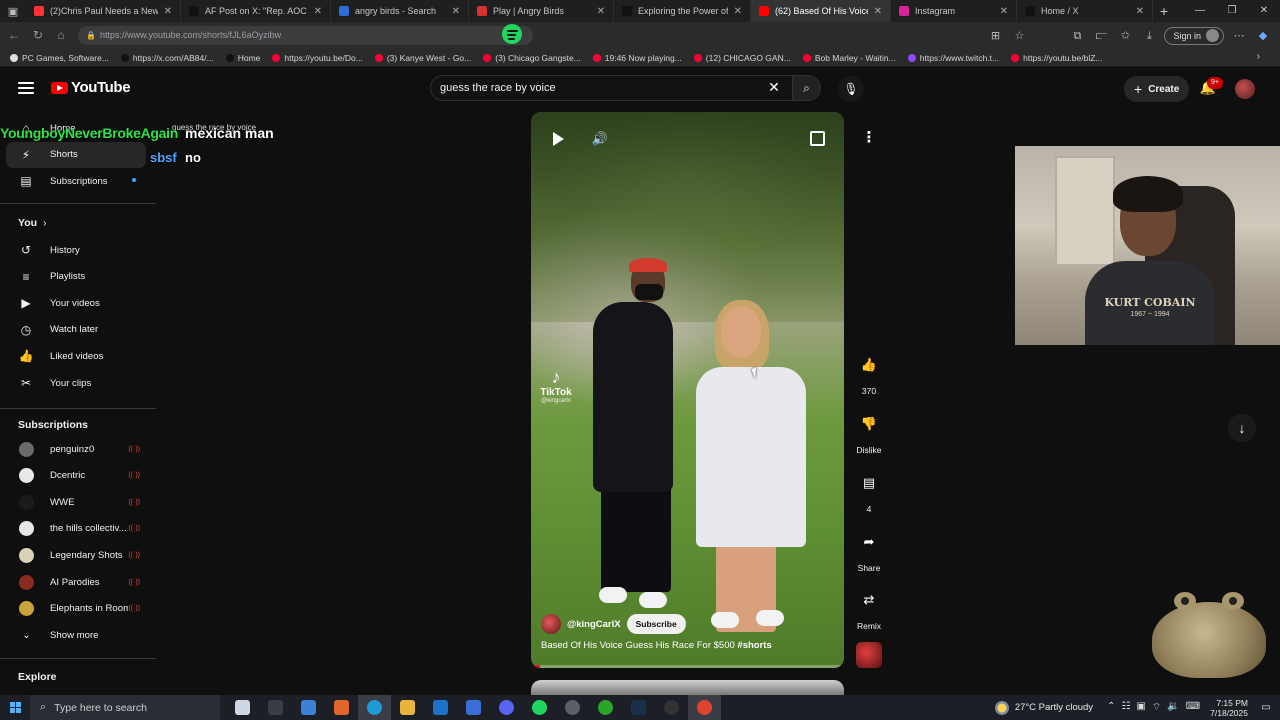 This screenshot has height=720, width=1280. What do you see at coordinates (76, 555) in the screenshot?
I see `subscription-channel: Legendary Shots ((·))` at bounding box center [76, 555].